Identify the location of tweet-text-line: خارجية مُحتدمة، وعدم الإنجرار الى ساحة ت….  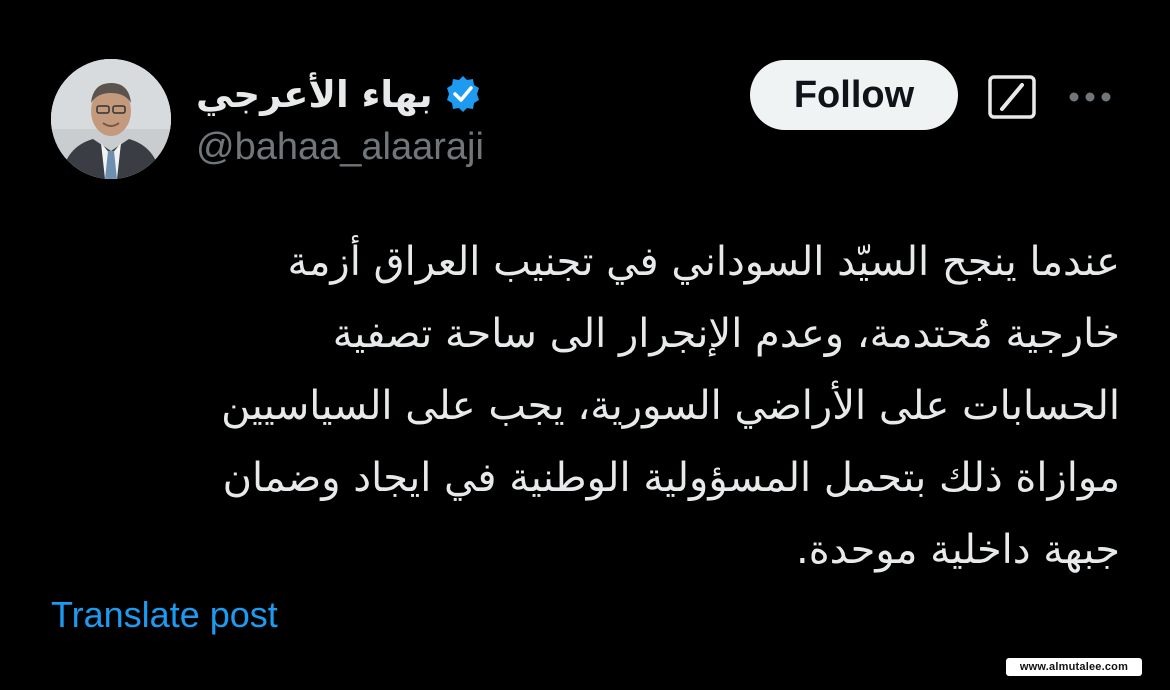
(726, 334).